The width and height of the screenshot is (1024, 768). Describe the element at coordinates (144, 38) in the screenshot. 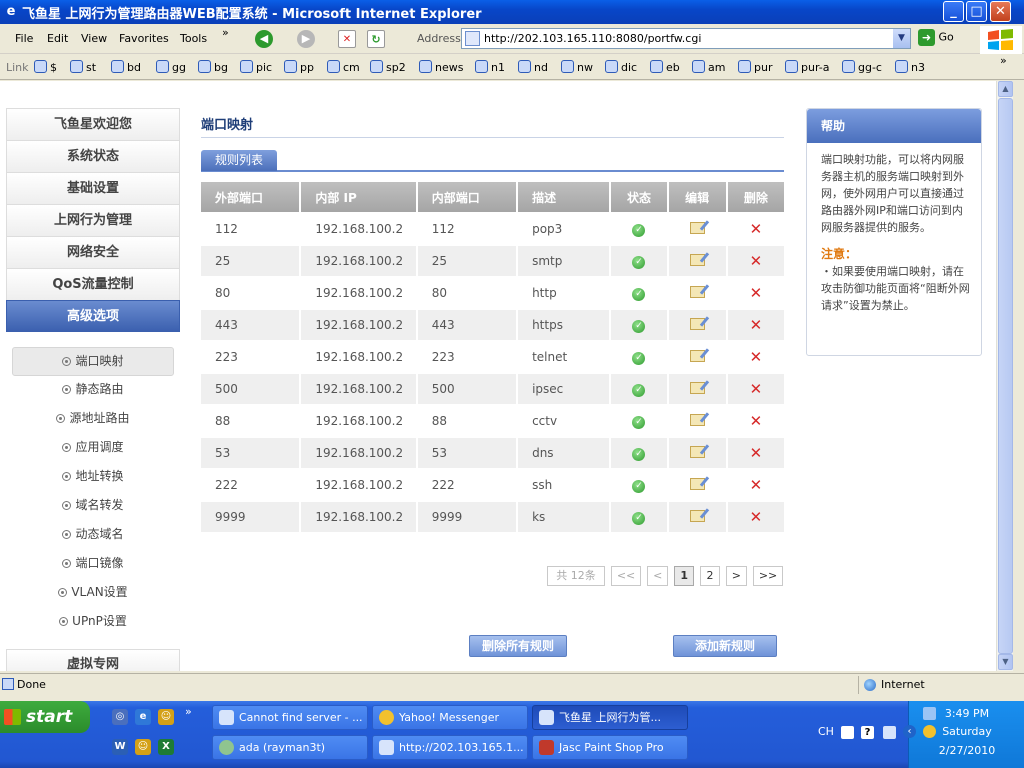

I see `menu-favorites: Favorites` at that location.